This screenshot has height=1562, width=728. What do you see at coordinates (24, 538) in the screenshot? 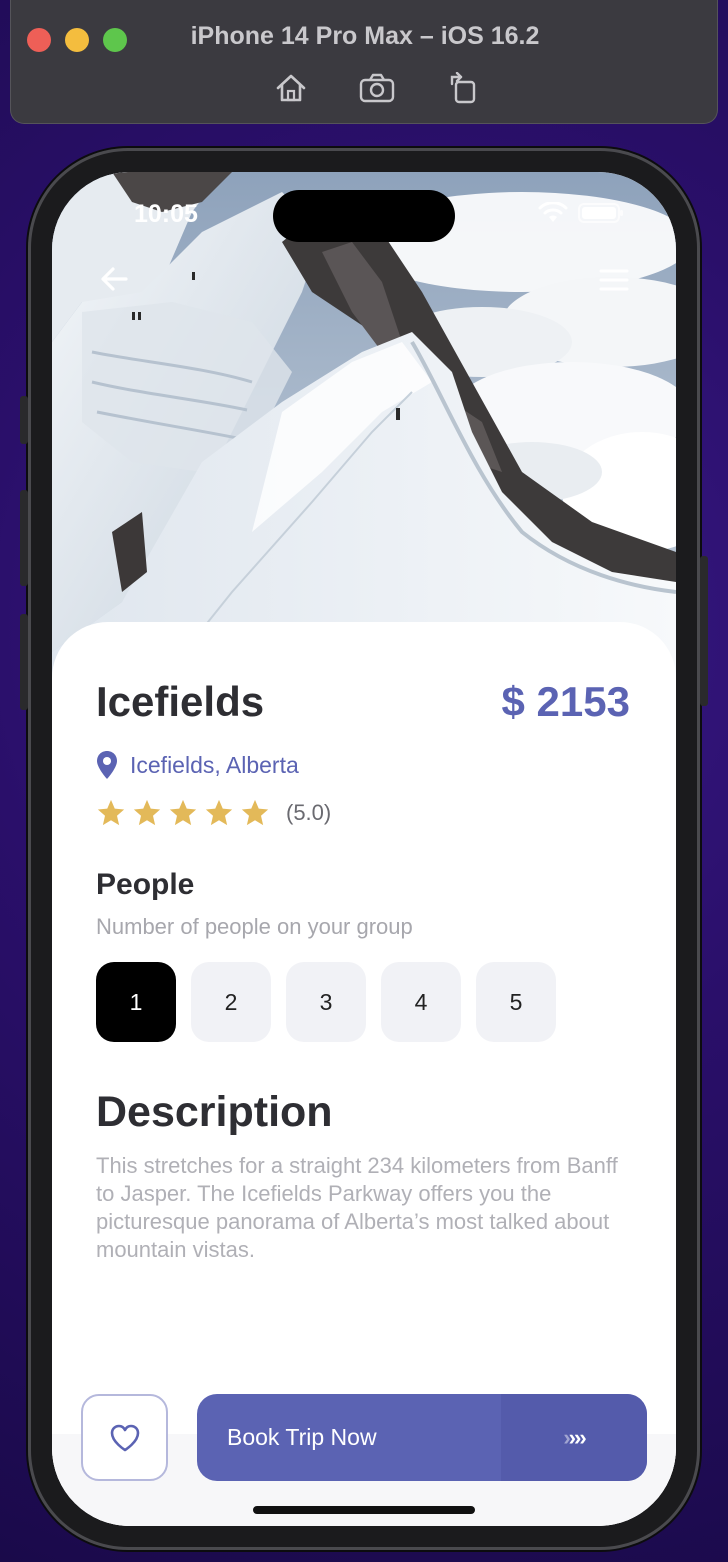
I see `volume-up-button` at bounding box center [24, 538].